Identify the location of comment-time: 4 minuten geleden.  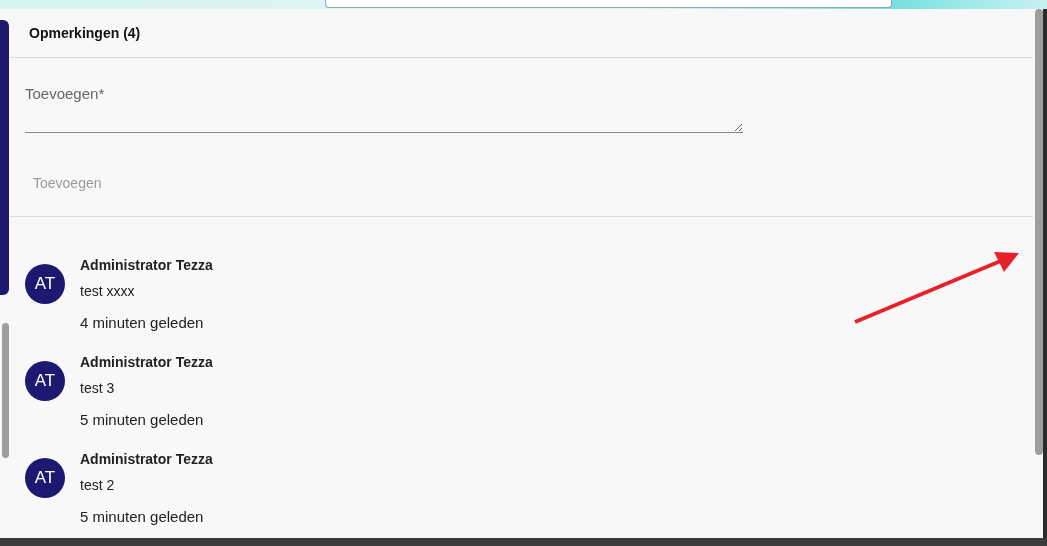
(142, 323).